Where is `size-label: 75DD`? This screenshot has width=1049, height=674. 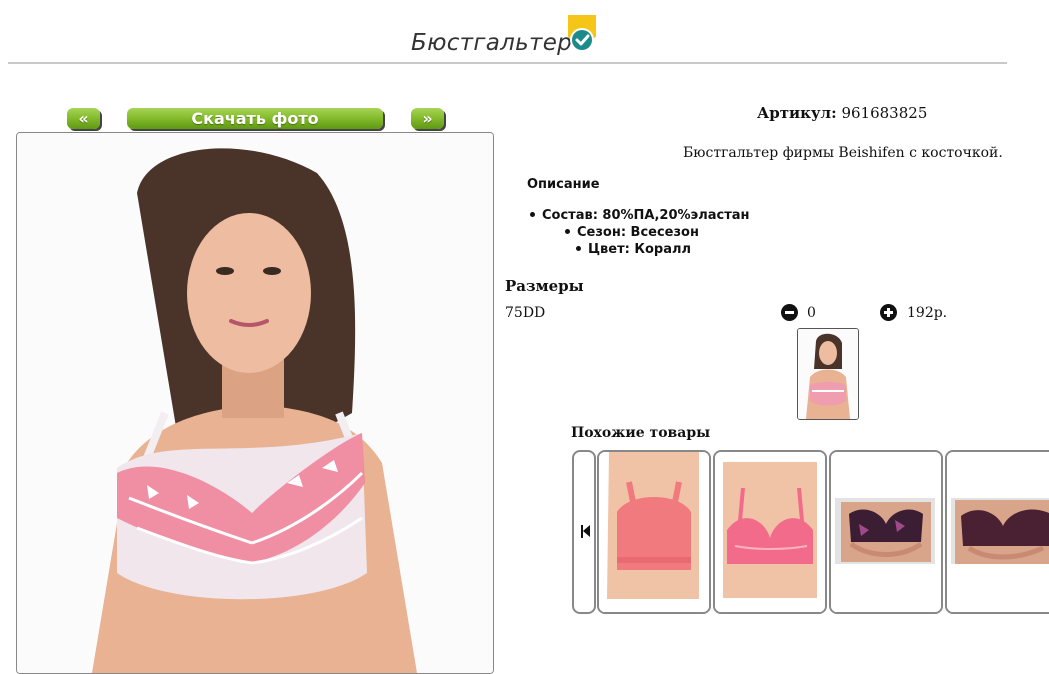 size-label: 75DD is located at coordinates (525, 313).